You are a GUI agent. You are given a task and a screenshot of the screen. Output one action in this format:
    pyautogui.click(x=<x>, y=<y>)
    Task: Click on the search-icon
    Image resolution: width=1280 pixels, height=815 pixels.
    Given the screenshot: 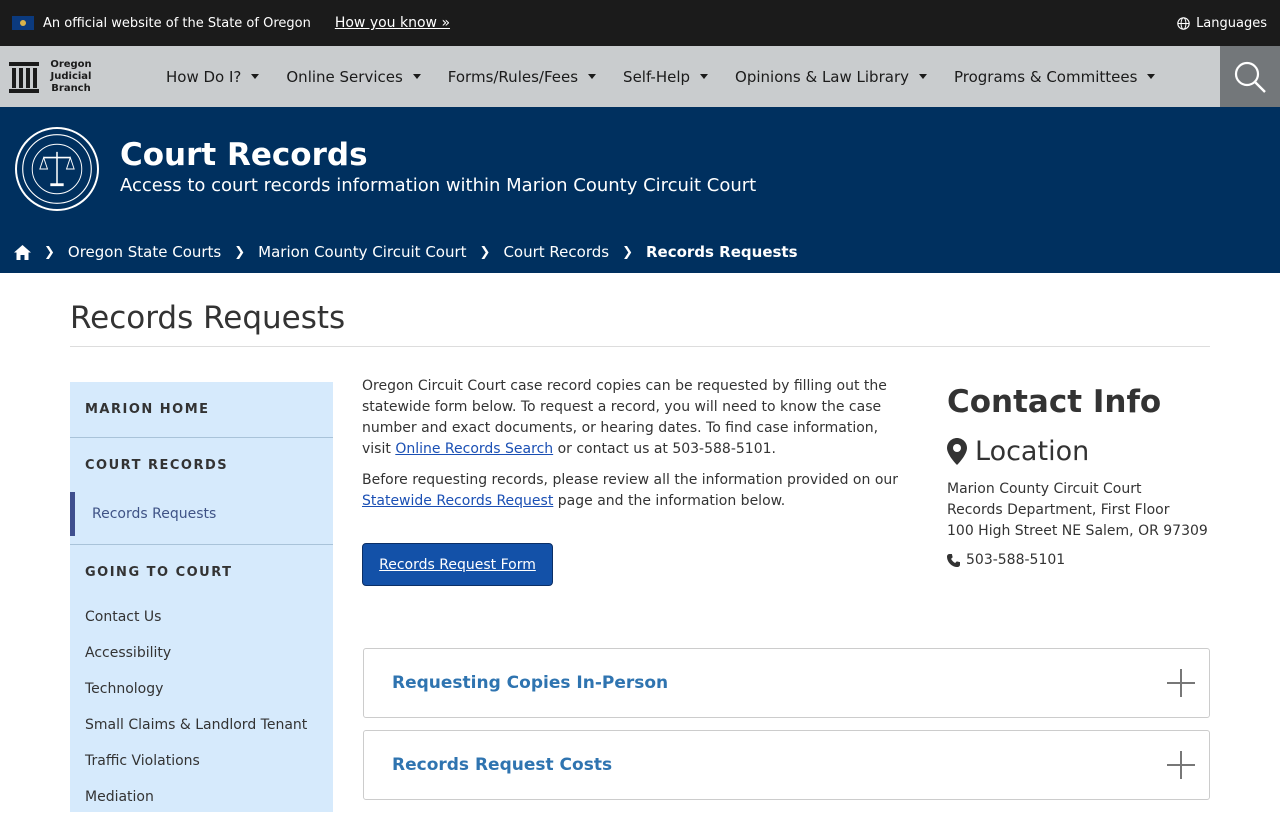 What is the action you would take?
    pyautogui.click(x=1250, y=77)
    